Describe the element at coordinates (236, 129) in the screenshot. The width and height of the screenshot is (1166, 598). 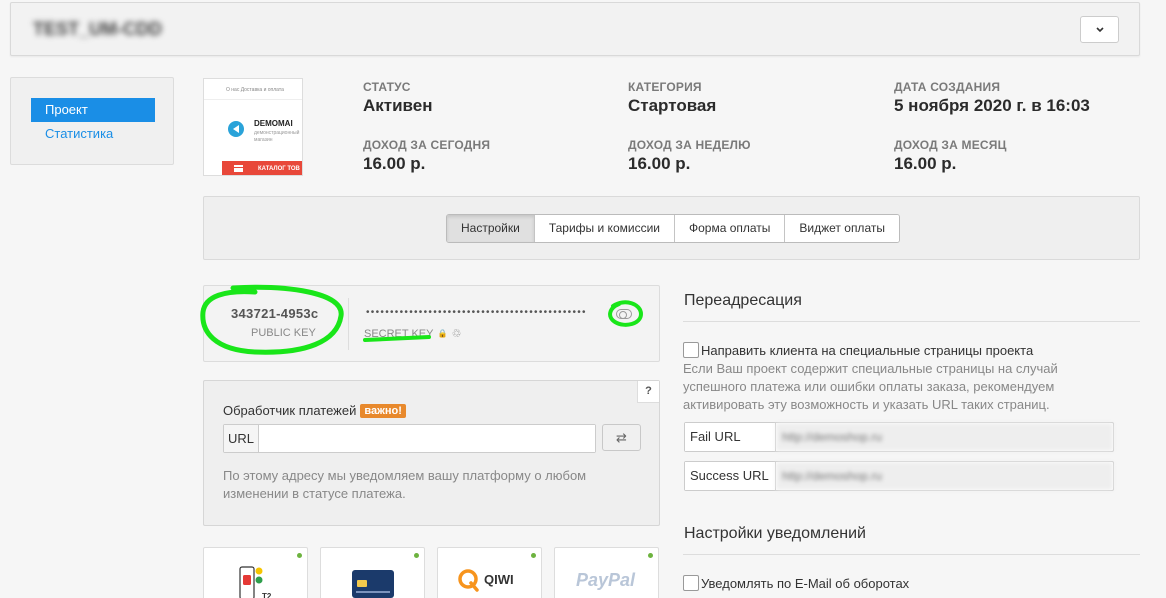
I see `telegram-logo-icon` at that location.